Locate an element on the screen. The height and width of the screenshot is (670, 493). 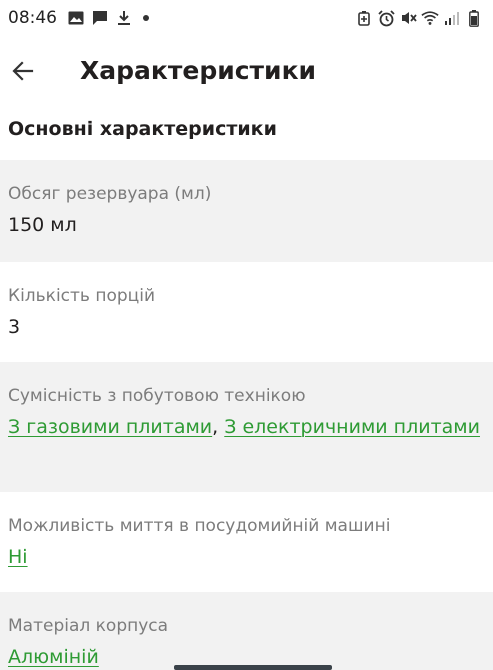
spec-label: Кількість порцій is located at coordinates (81, 296).